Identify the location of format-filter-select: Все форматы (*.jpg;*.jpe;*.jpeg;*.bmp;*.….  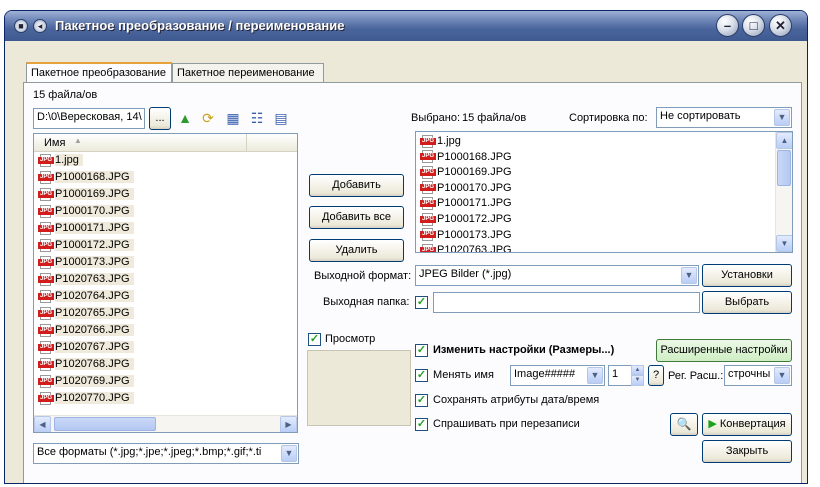
(166, 453).